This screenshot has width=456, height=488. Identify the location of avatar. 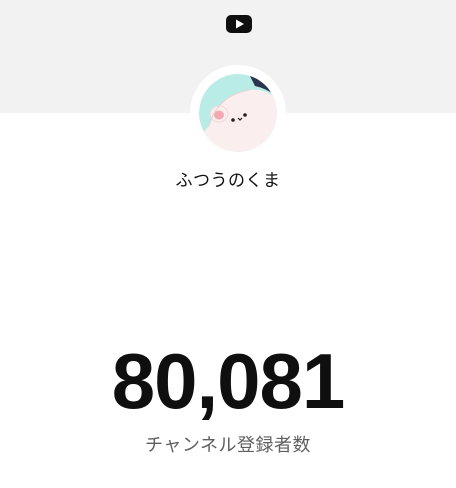
(238, 113).